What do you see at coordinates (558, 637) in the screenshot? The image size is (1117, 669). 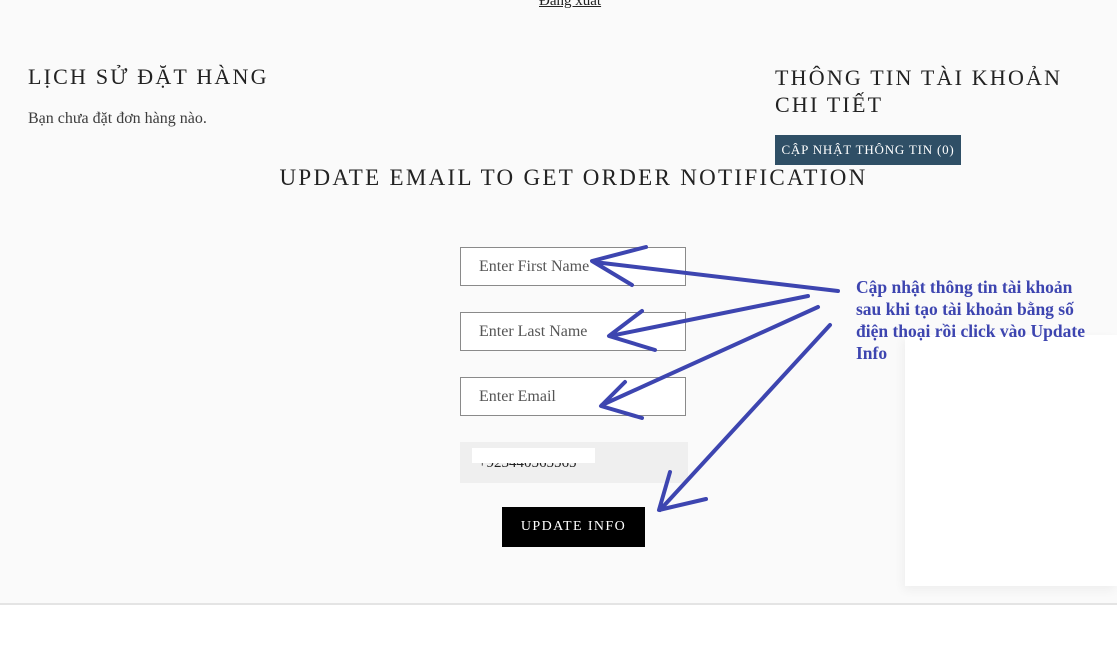 I see `footer` at bounding box center [558, 637].